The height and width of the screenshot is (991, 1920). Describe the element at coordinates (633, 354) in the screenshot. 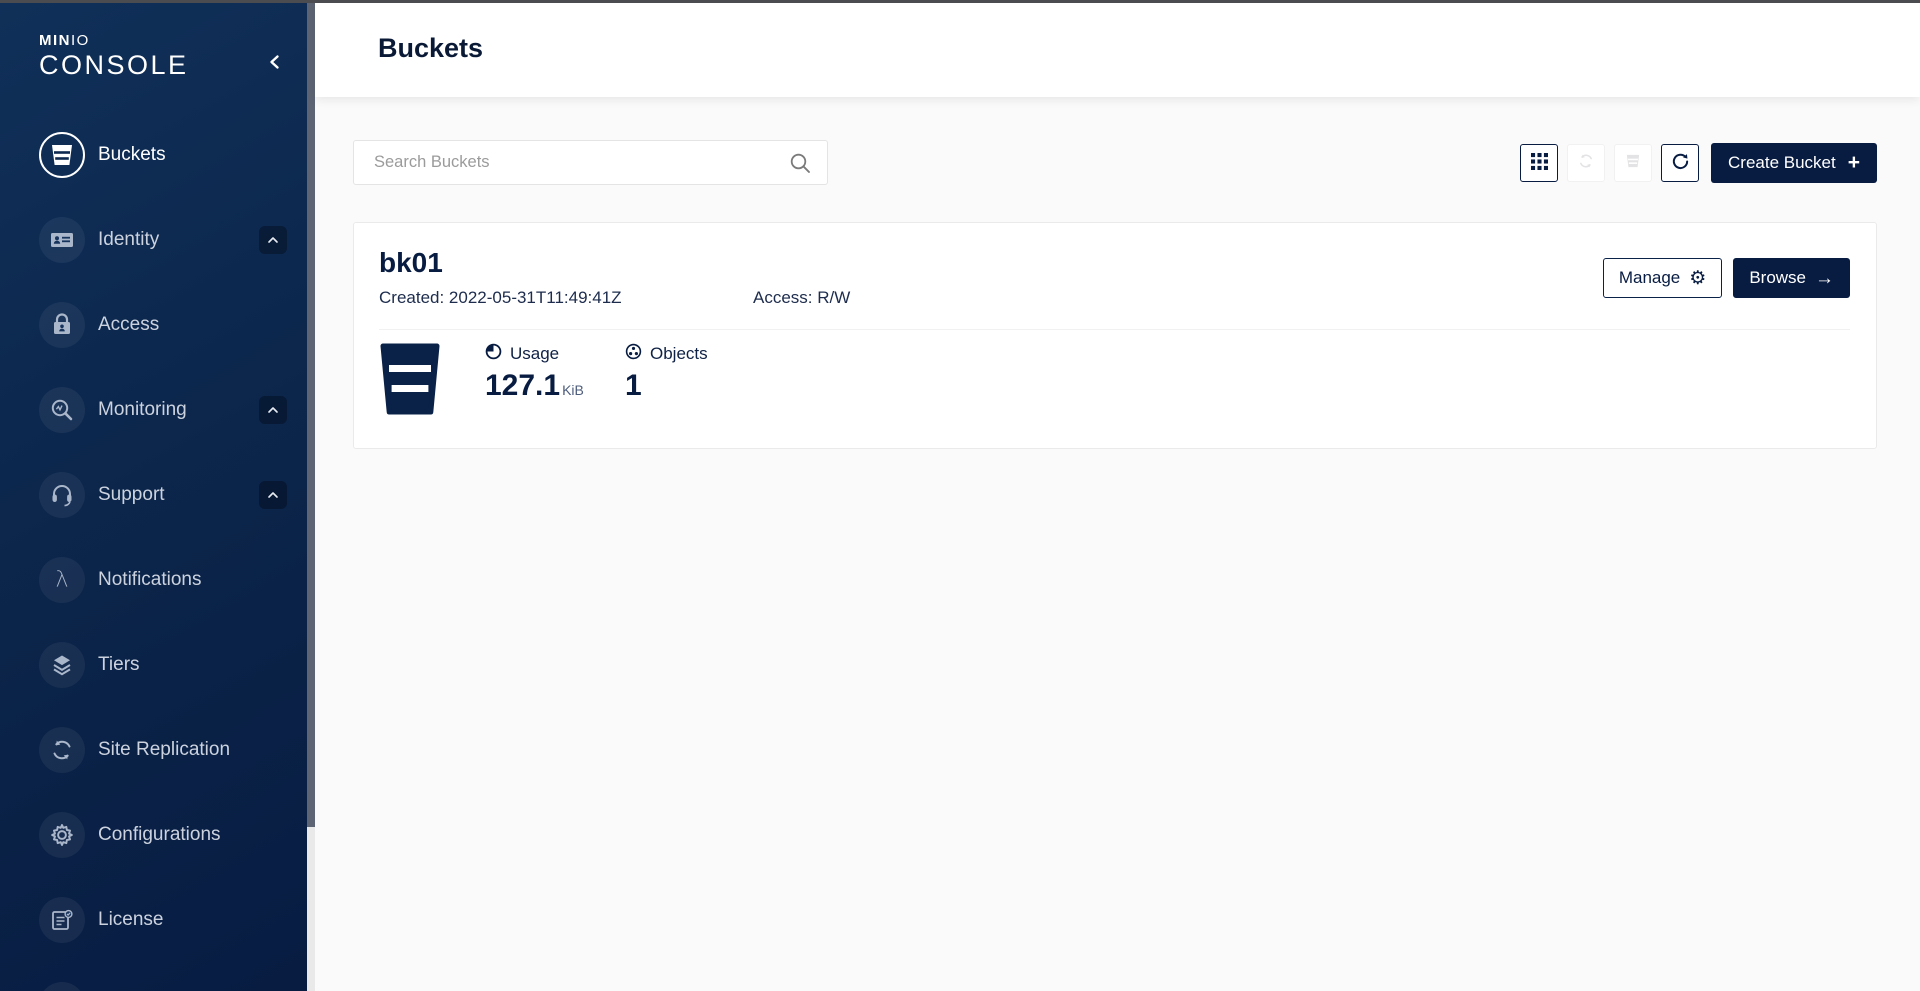

I see `objects-icon` at that location.